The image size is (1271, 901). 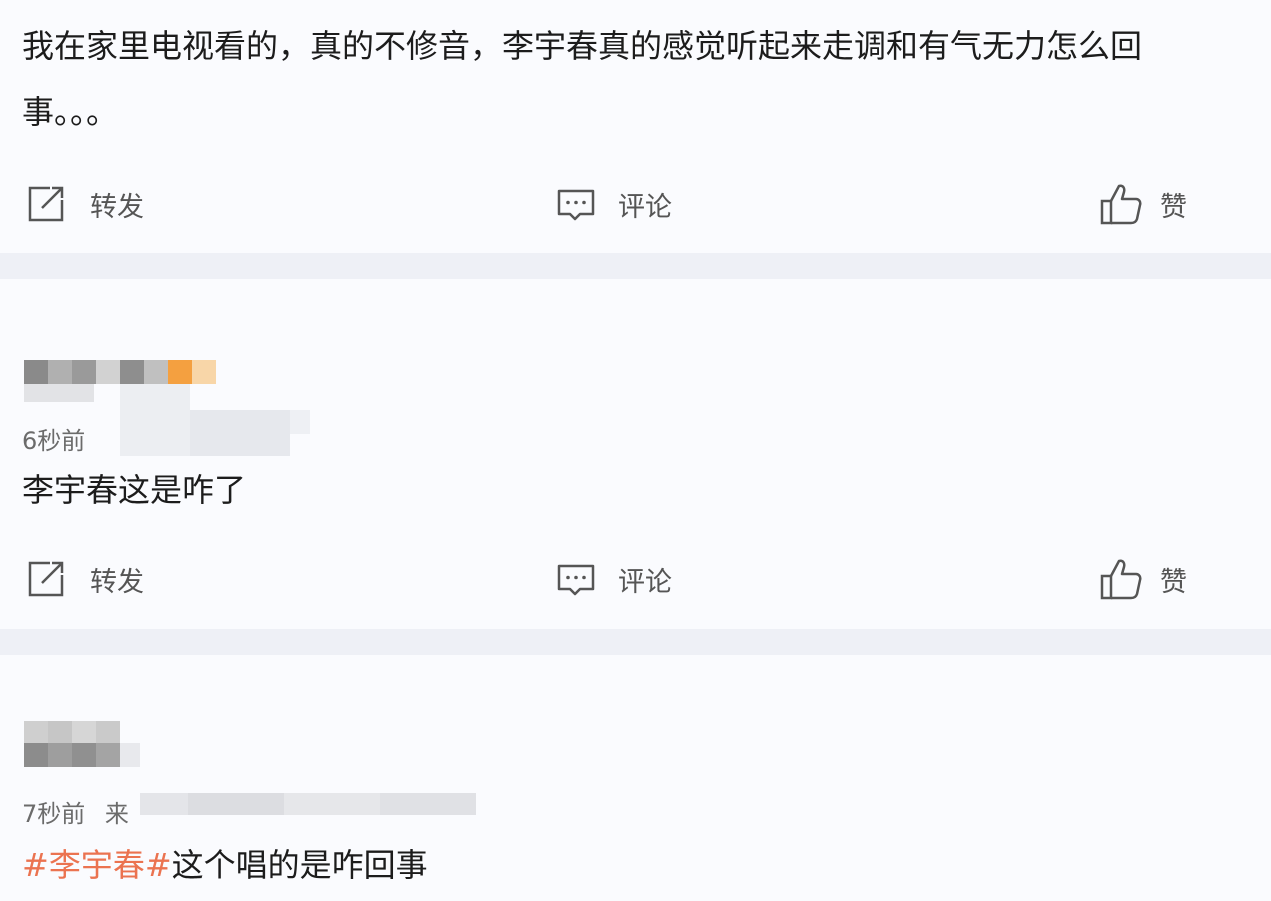 What do you see at coordinates (116, 814) in the screenshot?
I see `source-prefix: 来` at bounding box center [116, 814].